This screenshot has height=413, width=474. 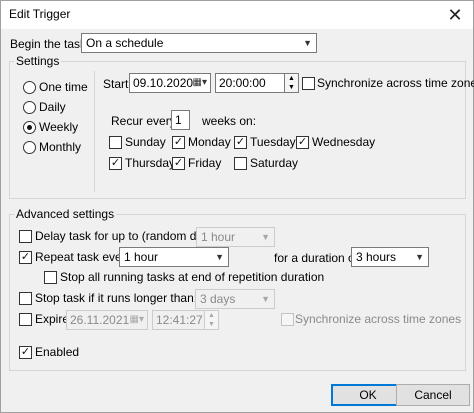 What do you see at coordinates (433, 395) in the screenshot?
I see `cancel-button: Cancel` at bounding box center [433, 395].